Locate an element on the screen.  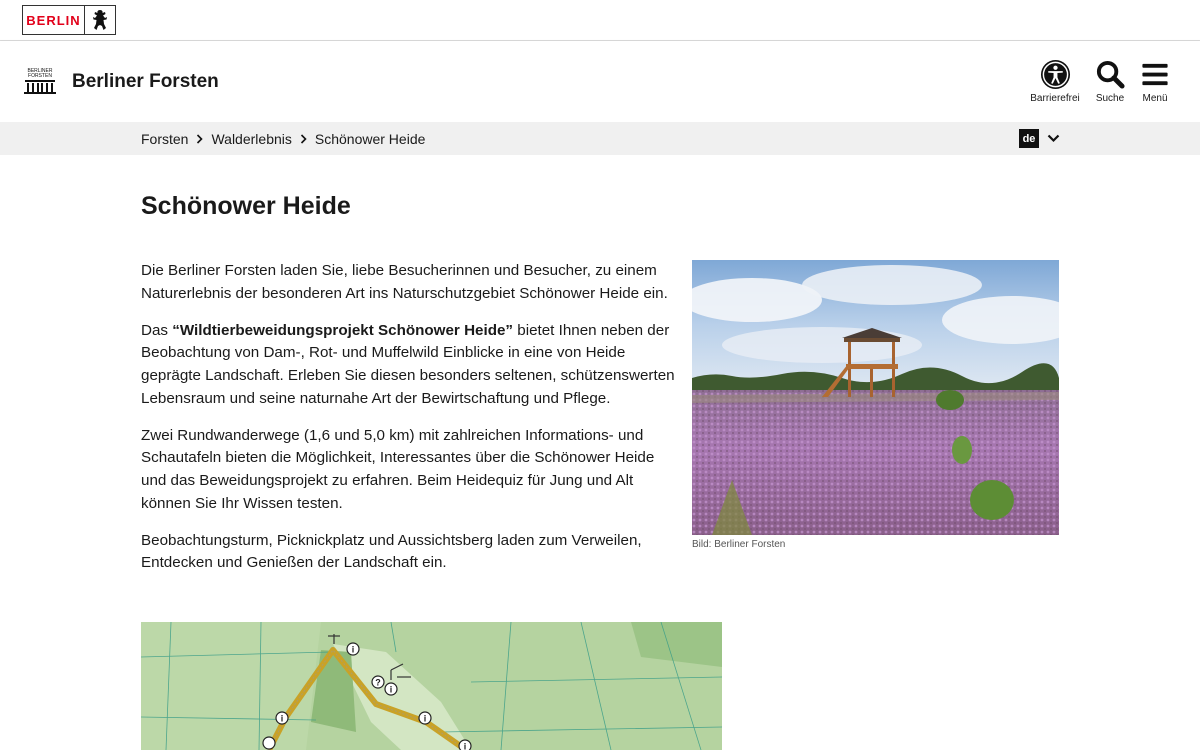
berlin-logo-text: BERLIN is located at coordinates (54, 20).